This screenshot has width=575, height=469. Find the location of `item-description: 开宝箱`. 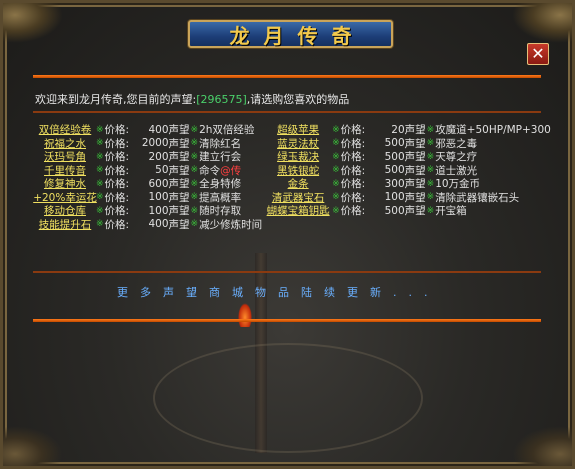

item-description: 开宝箱 is located at coordinates (451, 211).